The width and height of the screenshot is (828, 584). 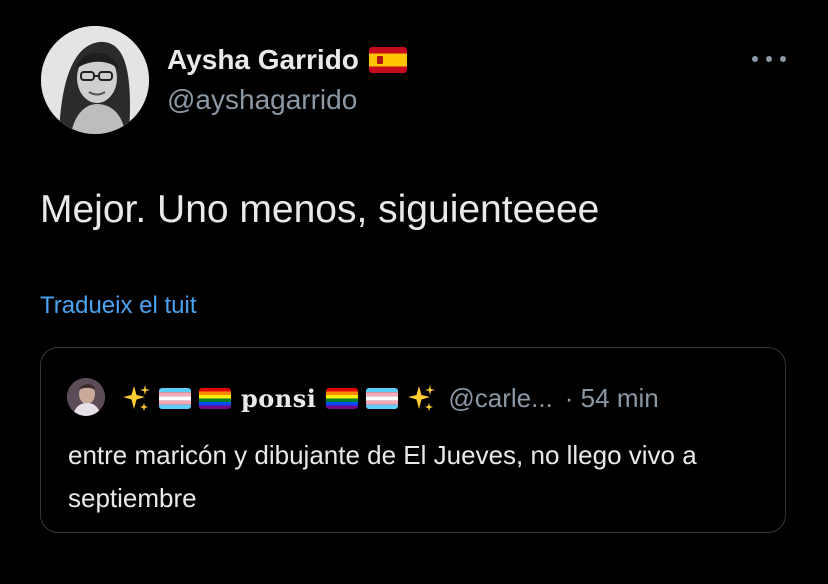 What do you see at coordinates (769, 59) in the screenshot?
I see `more-options-icon` at bounding box center [769, 59].